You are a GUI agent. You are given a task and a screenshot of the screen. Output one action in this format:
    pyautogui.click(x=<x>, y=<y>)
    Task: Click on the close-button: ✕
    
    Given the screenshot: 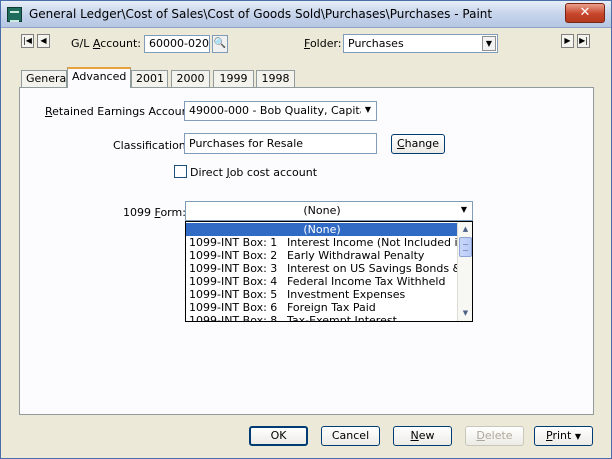 What is the action you would take?
    pyautogui.click(x=585, y=13)
    